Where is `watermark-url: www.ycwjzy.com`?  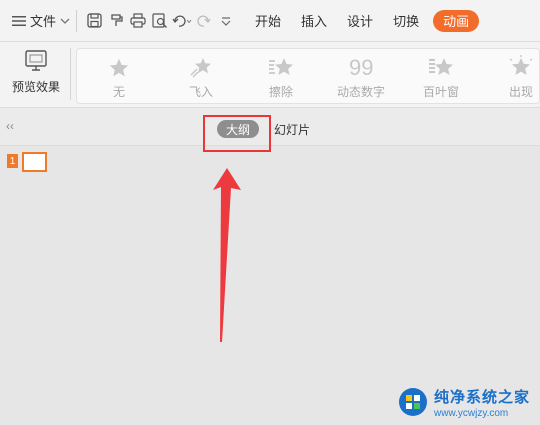
watermark-url: www.ycwjzy.com is located at coordinates (471, 413).